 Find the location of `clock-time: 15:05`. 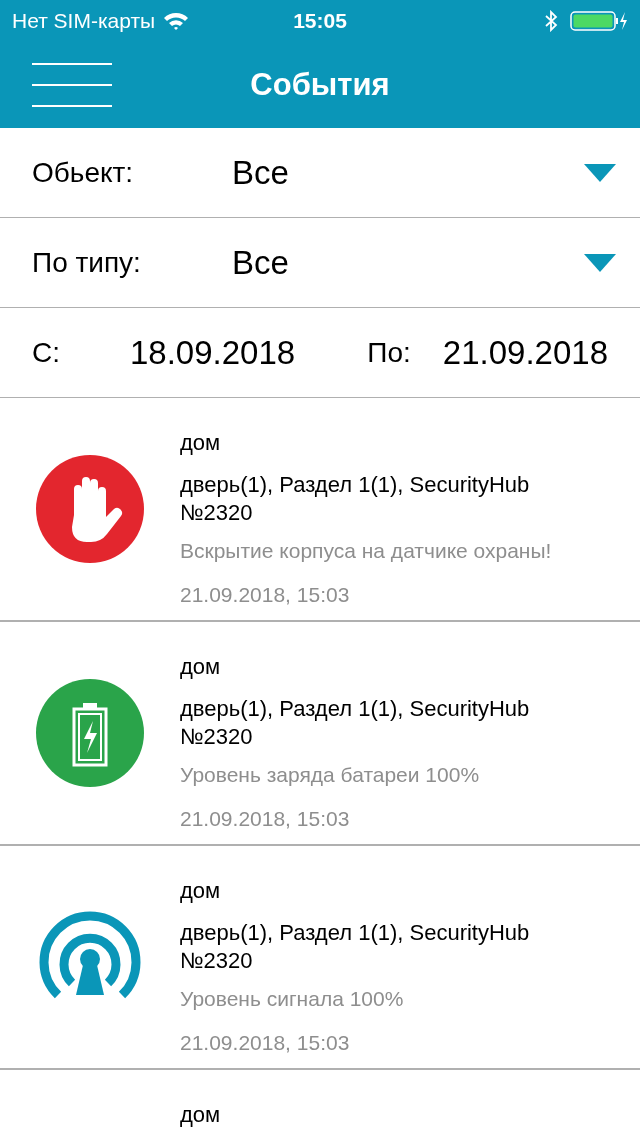

clock-time: 15:05 is located at coordinates (320, 21).